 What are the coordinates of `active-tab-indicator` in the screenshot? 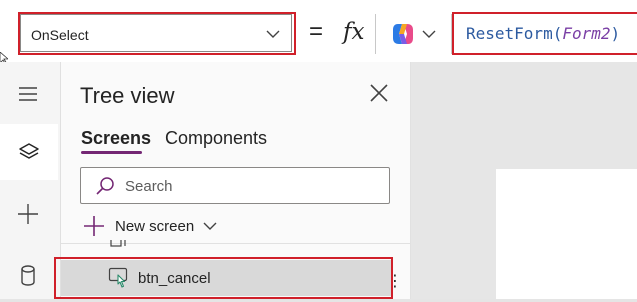 It's located at (111, 152).